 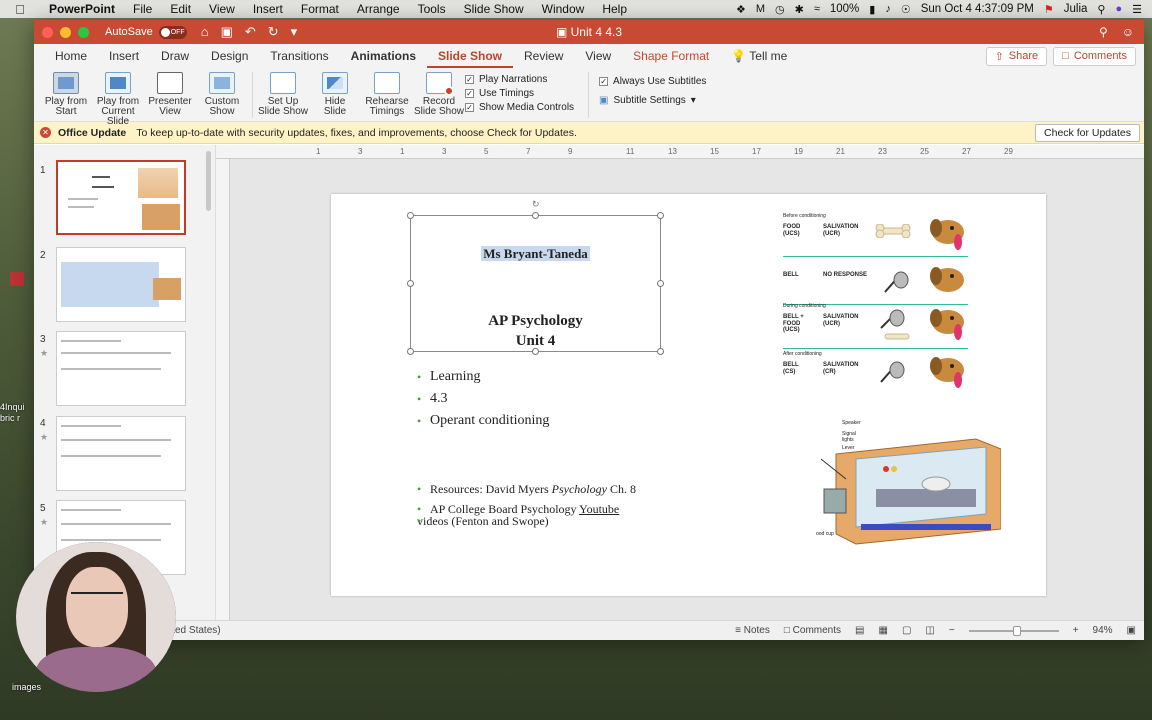 I want to click on tab-home: Home, so click(x=71, y=56).